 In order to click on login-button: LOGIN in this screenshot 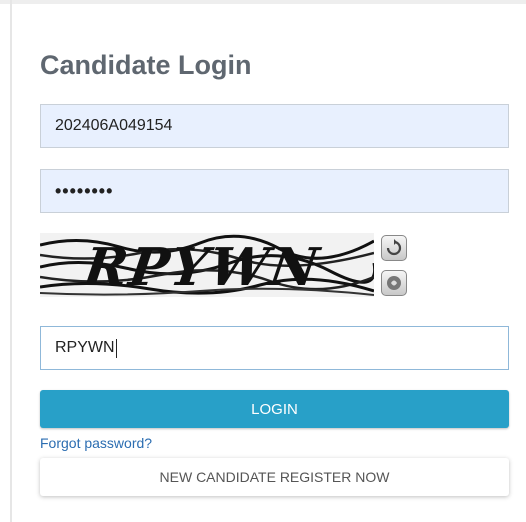, I will do `click(274, 409)`.